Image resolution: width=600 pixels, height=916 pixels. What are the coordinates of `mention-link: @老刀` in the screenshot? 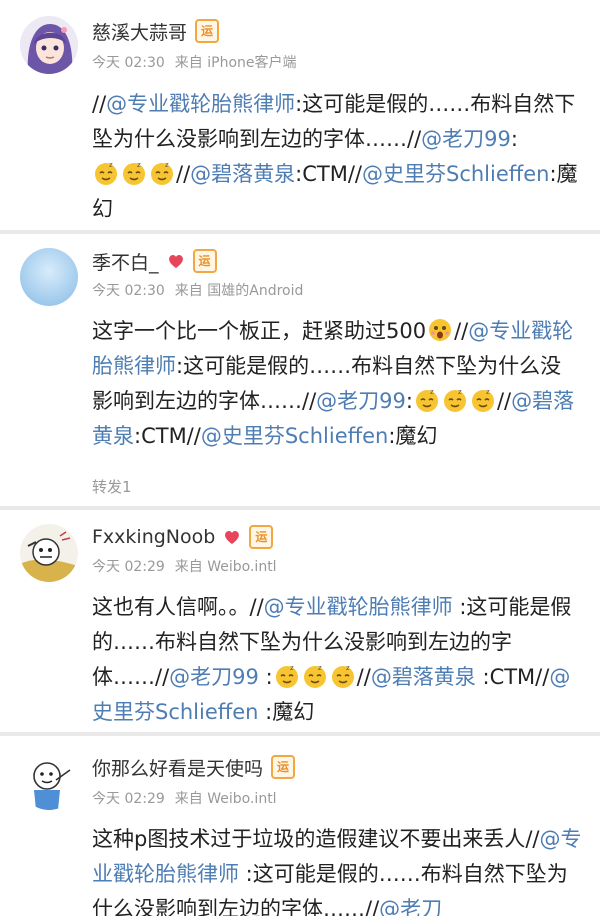 It's located at (410, 906).